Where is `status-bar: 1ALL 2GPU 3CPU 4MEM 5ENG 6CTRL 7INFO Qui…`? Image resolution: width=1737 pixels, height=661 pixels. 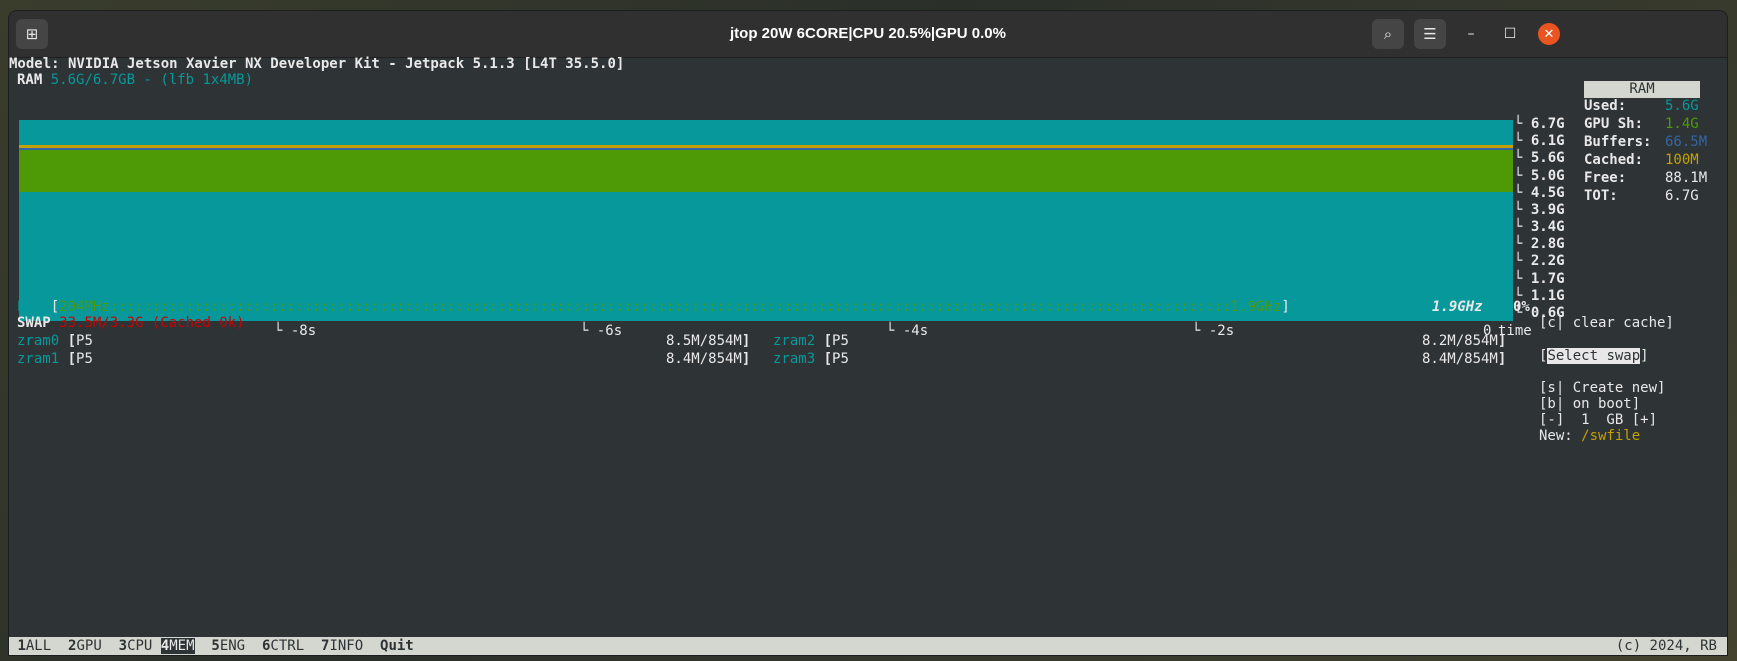 status-bar: 1ALL 2GPU 3CPU 4MEM 5ENG 6CTRL 7INFO Qui… is located at coordinates (868, 646).